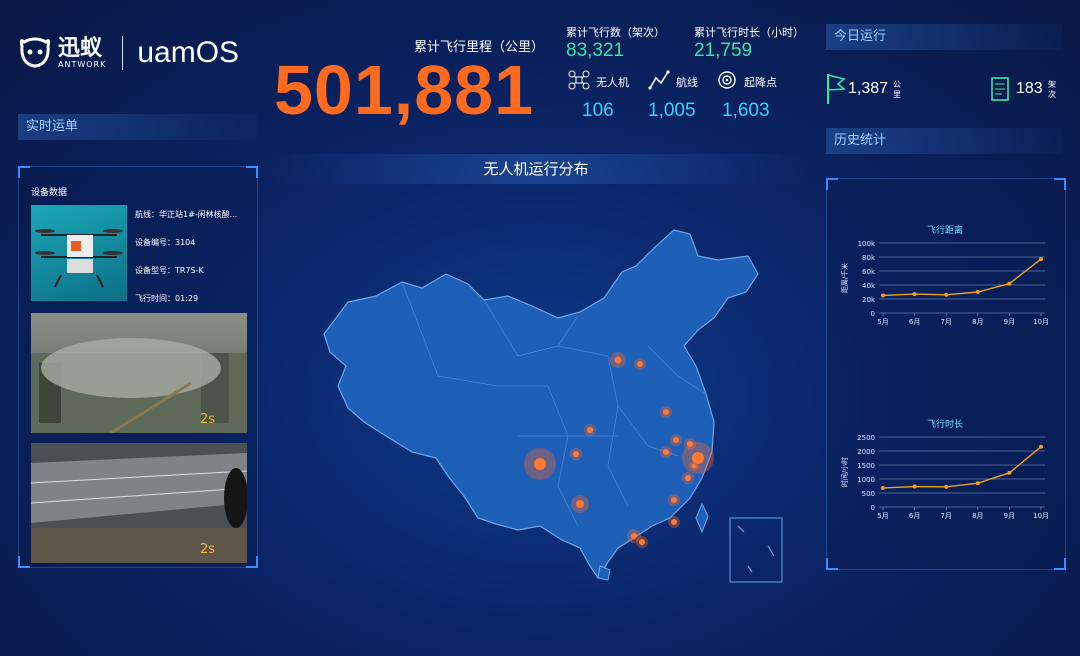 The width and height of the screenshot is (1080, 656). Describe the element at coordinates (687, 82) in the screenshot. I see `routes-label: 航线` at that location.